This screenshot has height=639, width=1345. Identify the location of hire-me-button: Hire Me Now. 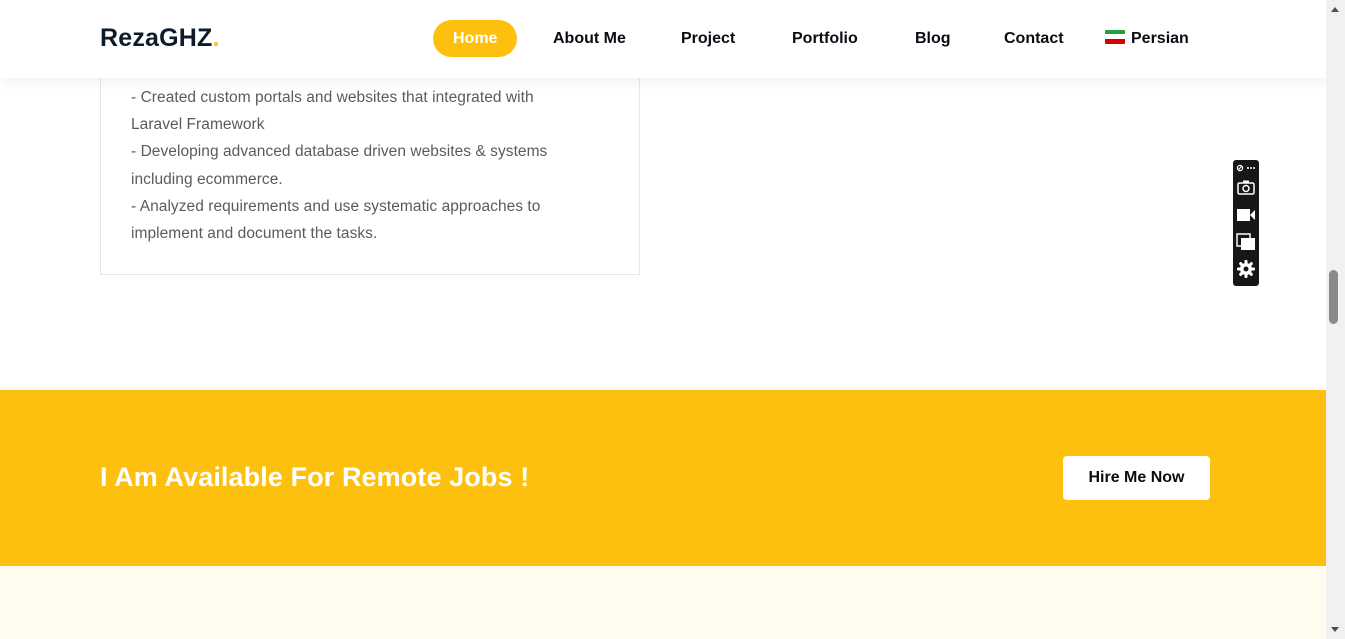
(1136, 478).